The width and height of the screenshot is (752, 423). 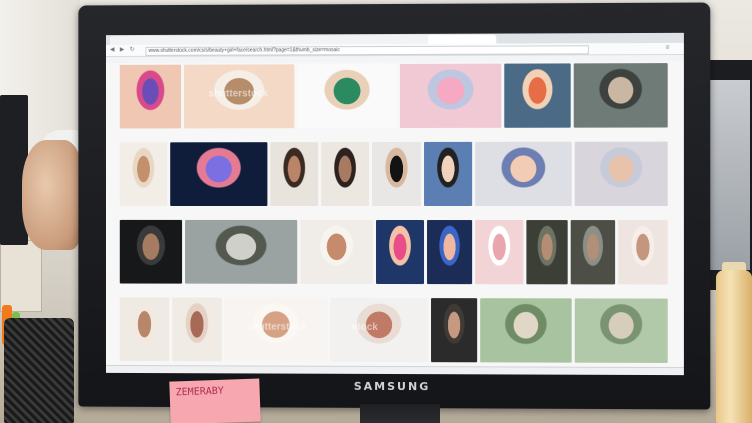 I want to click on drink-bottle, so click(x=734, y=346).